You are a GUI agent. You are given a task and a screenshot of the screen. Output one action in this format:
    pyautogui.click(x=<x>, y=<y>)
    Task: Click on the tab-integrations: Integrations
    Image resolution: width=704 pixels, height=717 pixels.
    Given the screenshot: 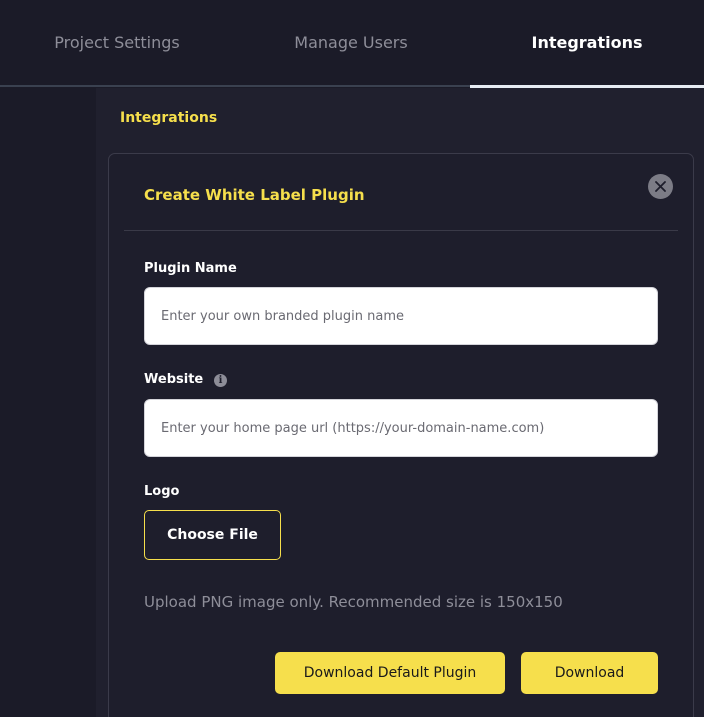 What is the action you would take?
    pyautogui.click(x=587, y=44)
    